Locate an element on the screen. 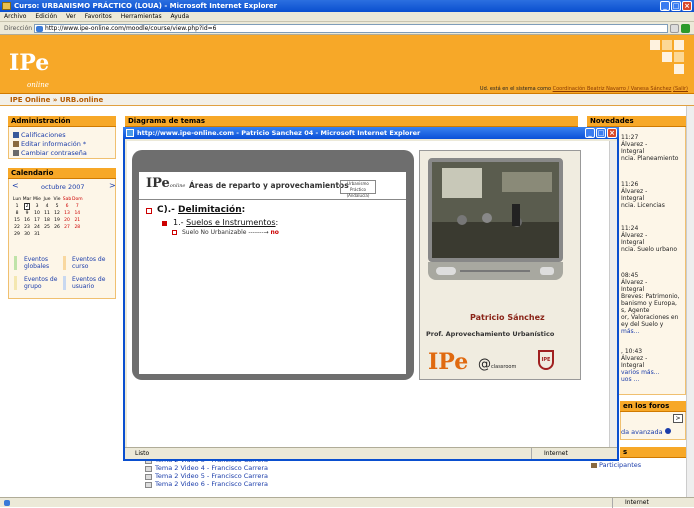  menu-archivo: Archivo is located at coordinates (15, 16).